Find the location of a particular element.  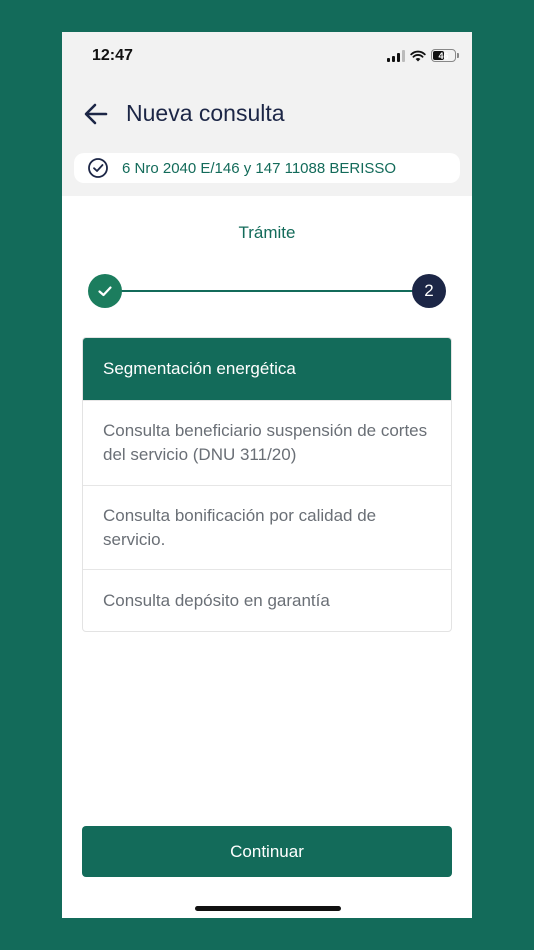

stepper-line is located at coordinates (267, 291).